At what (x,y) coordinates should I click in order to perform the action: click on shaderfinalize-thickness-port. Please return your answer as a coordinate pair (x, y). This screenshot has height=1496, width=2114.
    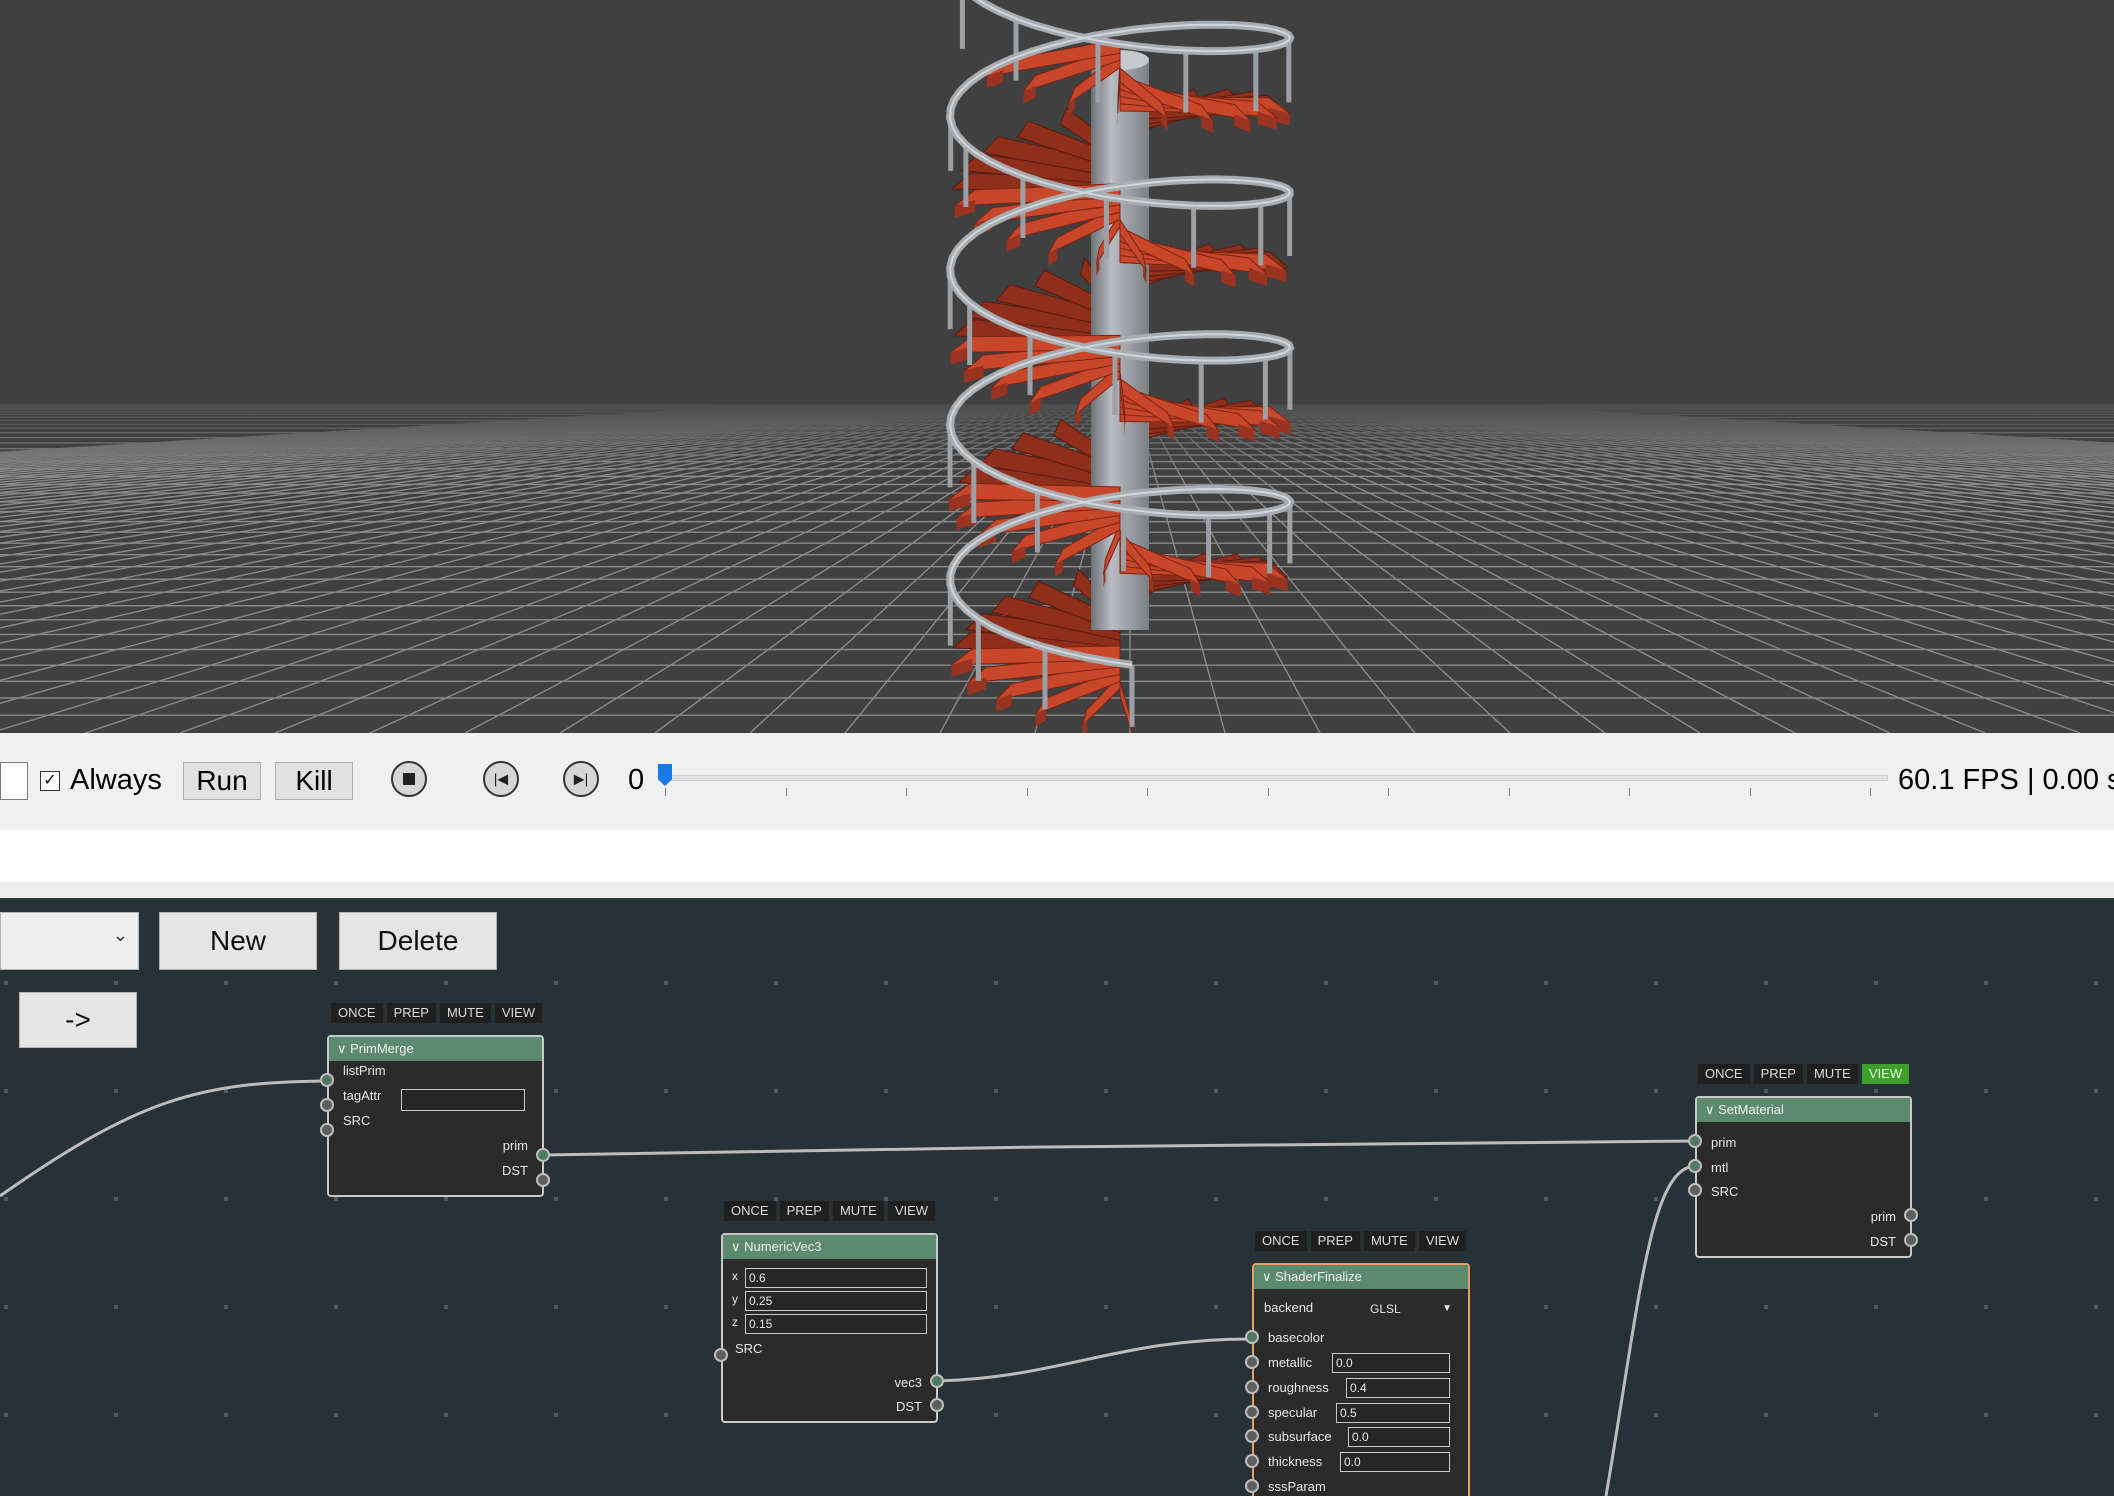
    Looking at the image, I should click on (1252, 1461).